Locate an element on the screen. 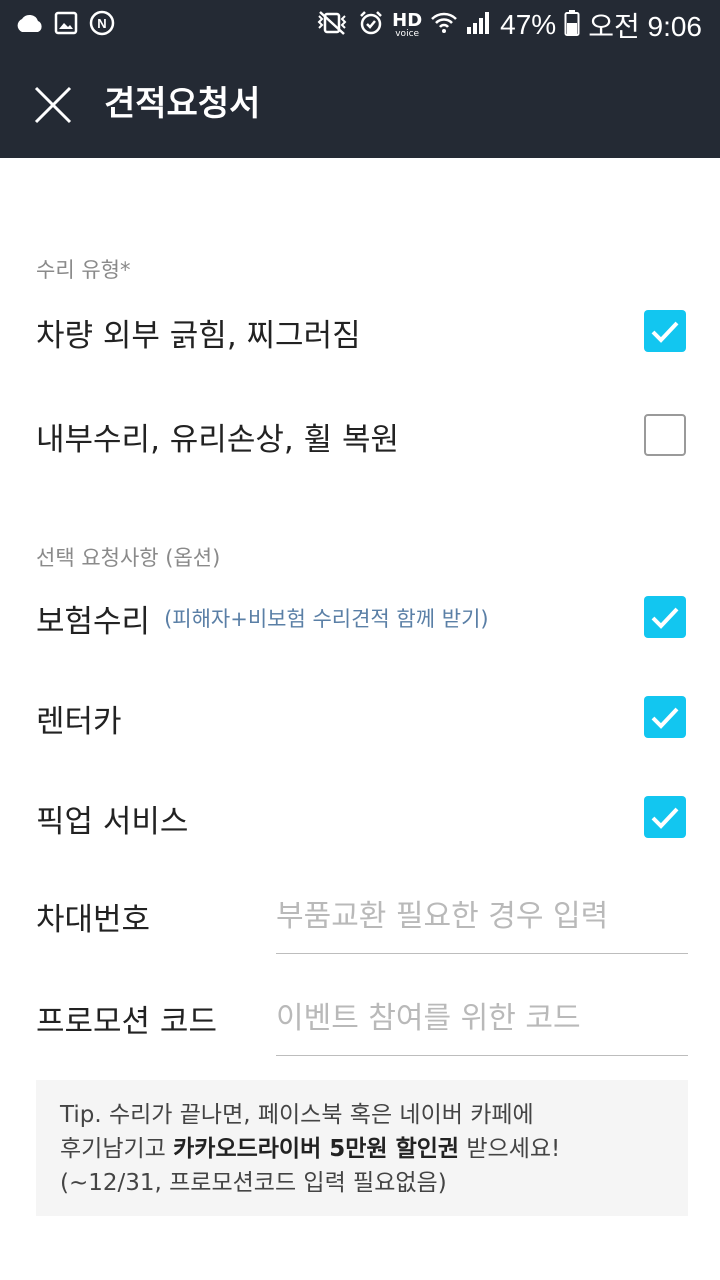  vin-input is located at coordinates (482, 917).